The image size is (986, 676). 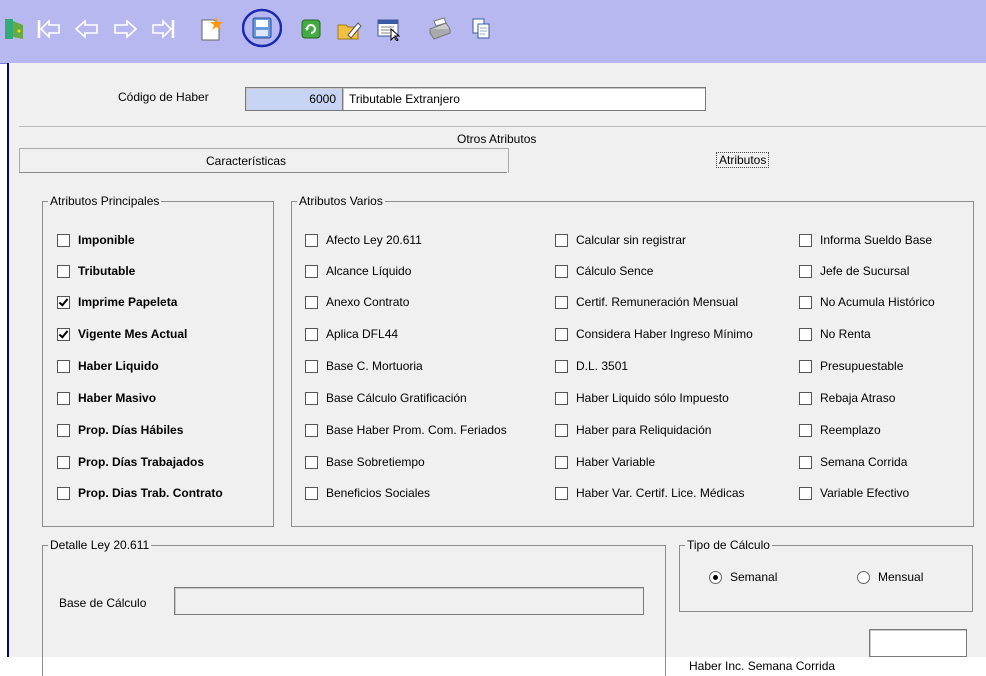 What do you see at coordinates (604, 271) in the screenshot?
I see `chk-calculo-sence: Cálculo Sence` at bounding box center [604, 271].